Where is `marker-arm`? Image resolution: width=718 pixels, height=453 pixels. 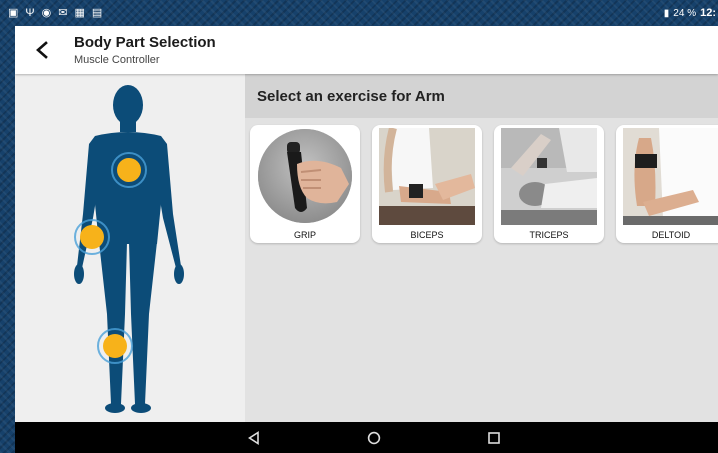
marker-arm is located at coordinates (92, 237).